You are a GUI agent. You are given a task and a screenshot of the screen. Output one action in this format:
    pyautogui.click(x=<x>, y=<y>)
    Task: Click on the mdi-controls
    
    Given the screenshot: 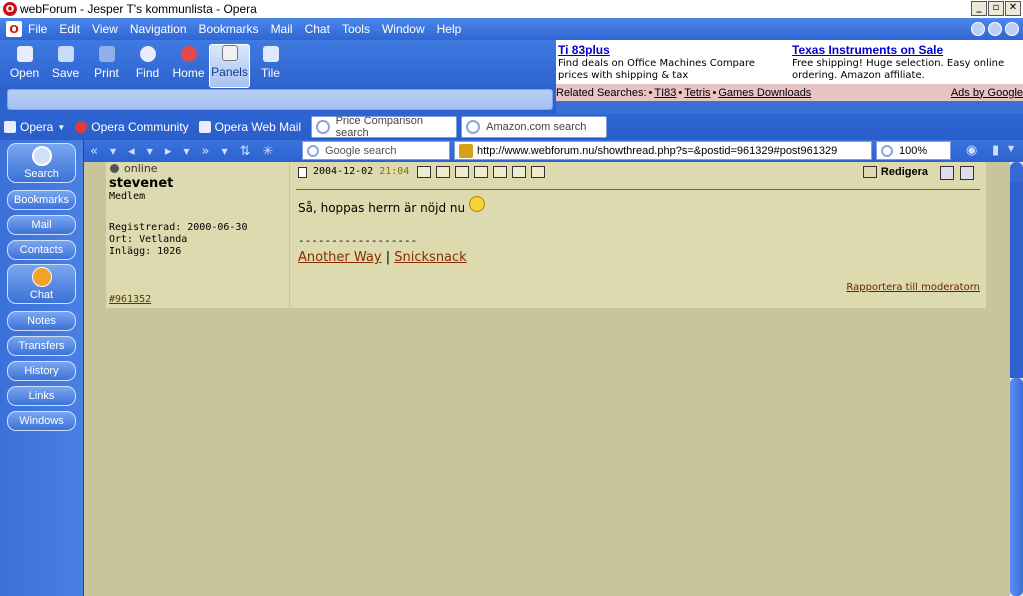 What is the action you would take?
    pyautogui.click(x=995, y=29)
    